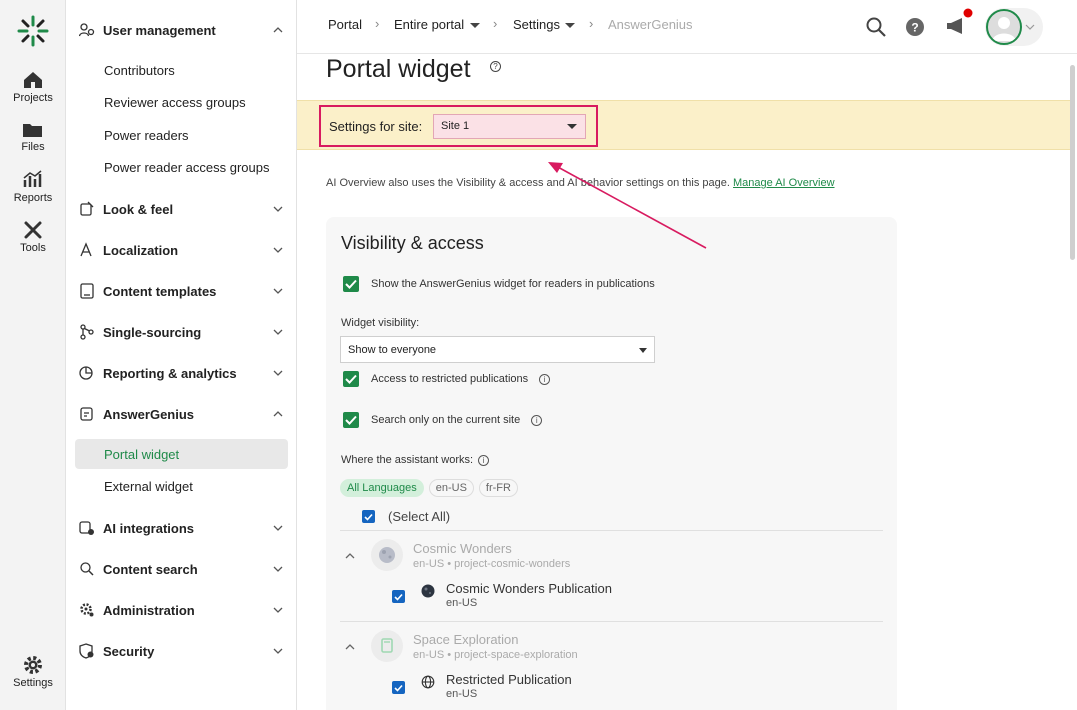  What do you see at coordinates (382, 488) in the screenshot?
I see `chip-all-languages: All Languages` at bounding box center [382, 488].